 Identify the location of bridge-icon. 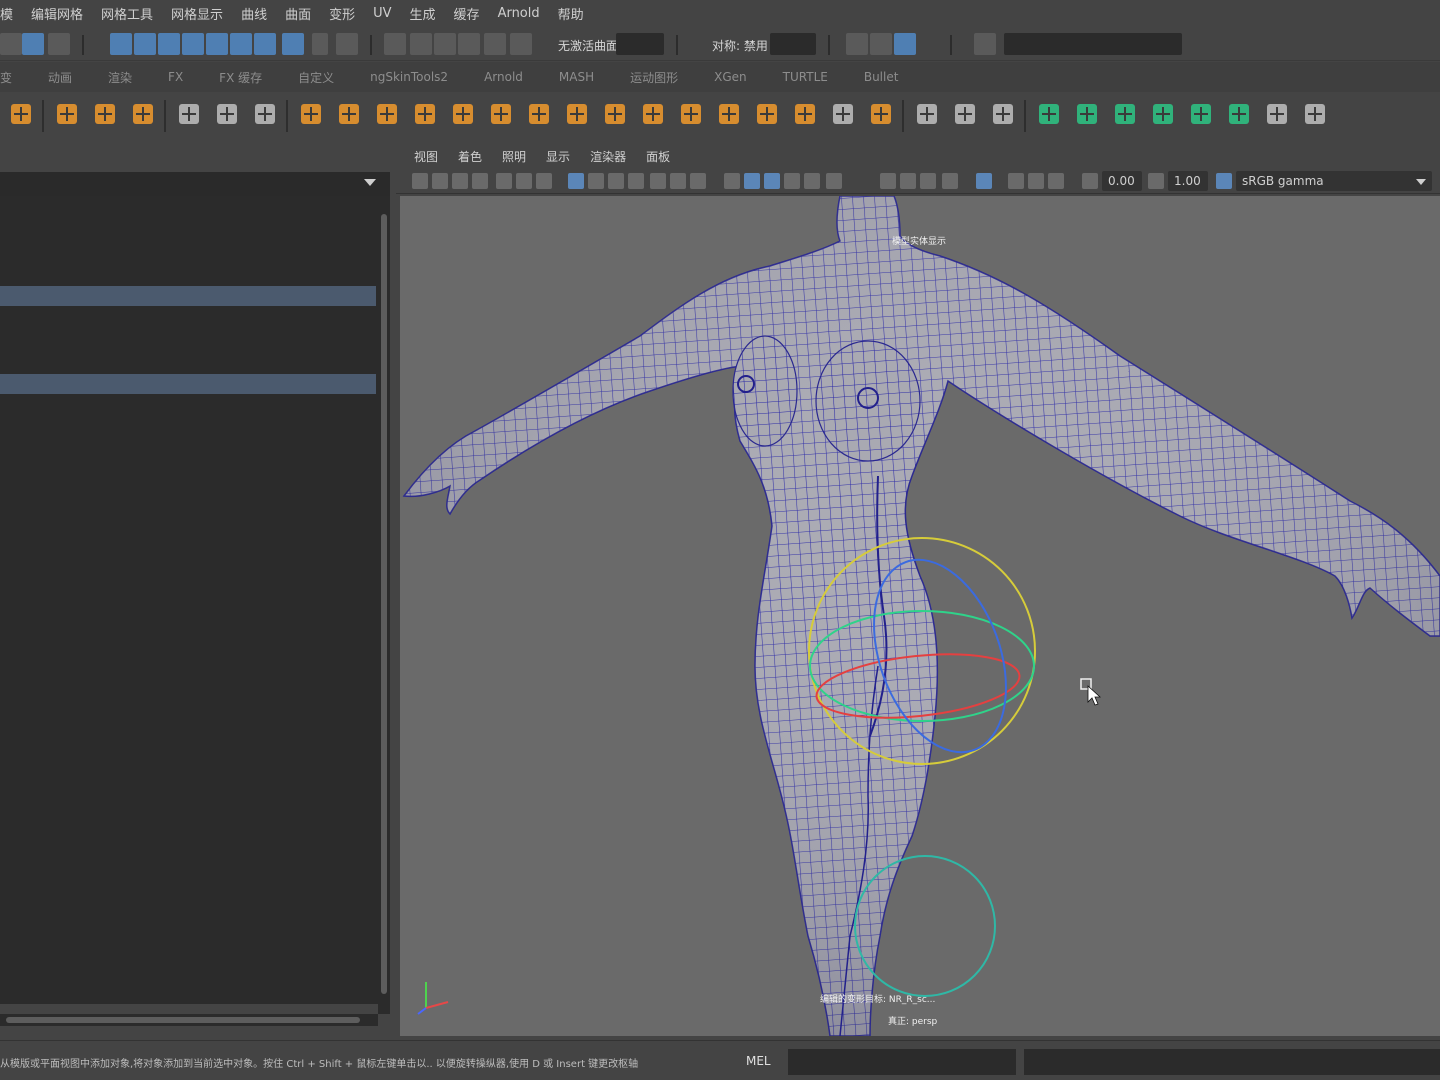
(965, 114).